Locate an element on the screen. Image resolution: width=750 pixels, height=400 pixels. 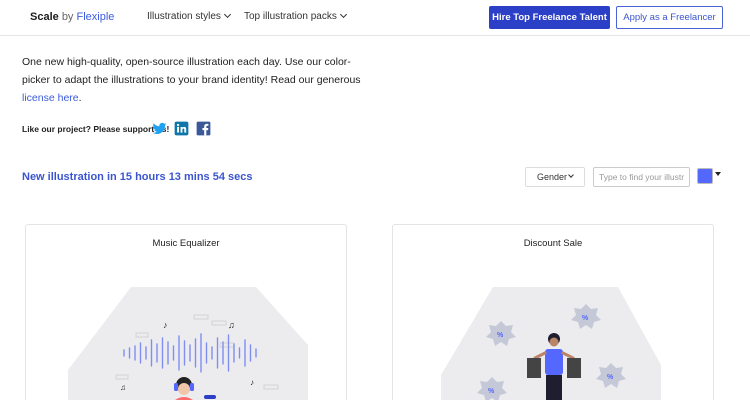
support-label: Like our project? Please support us! is located at coordinates (96, 129).